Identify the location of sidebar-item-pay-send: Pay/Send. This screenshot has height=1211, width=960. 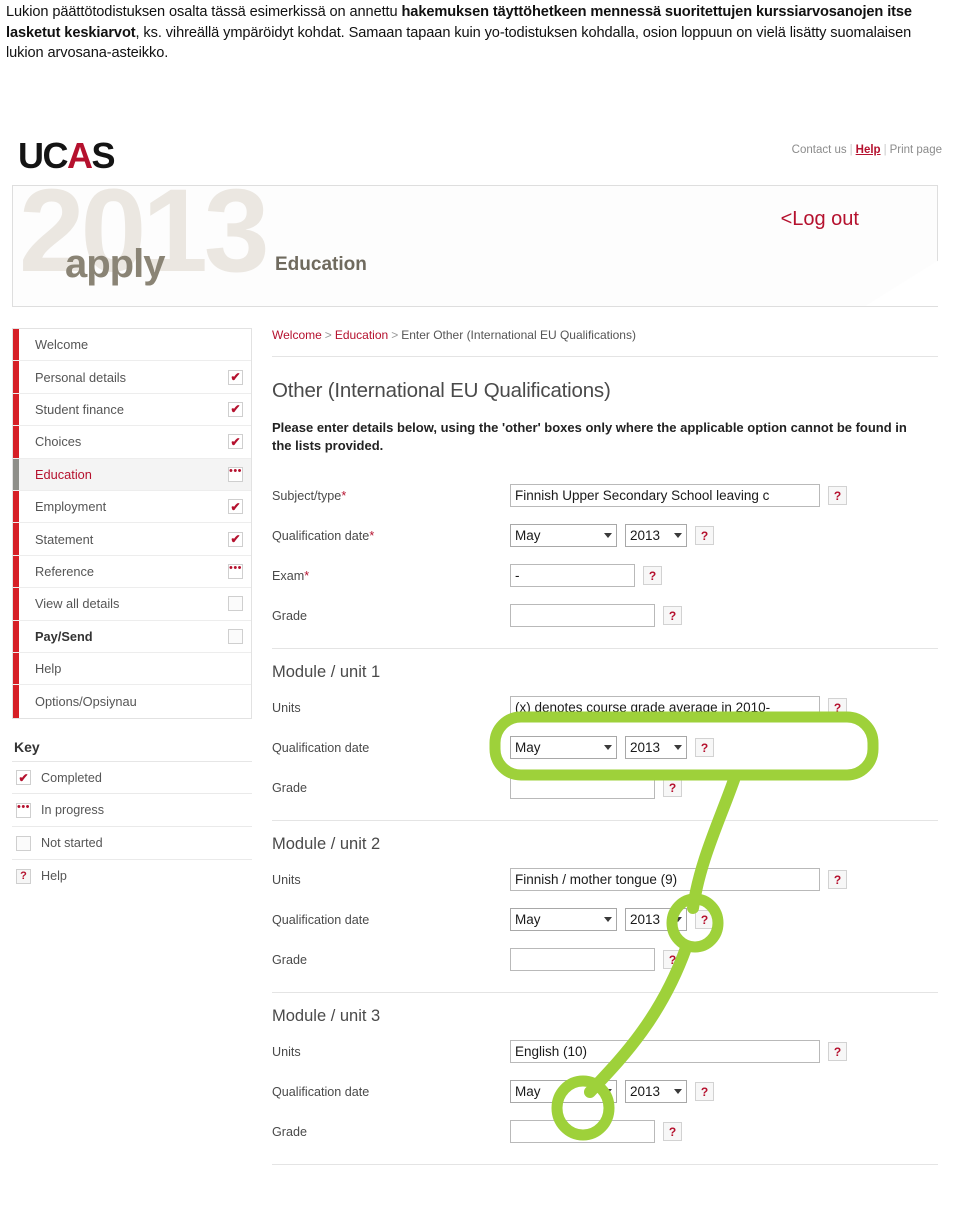
(132, 636).